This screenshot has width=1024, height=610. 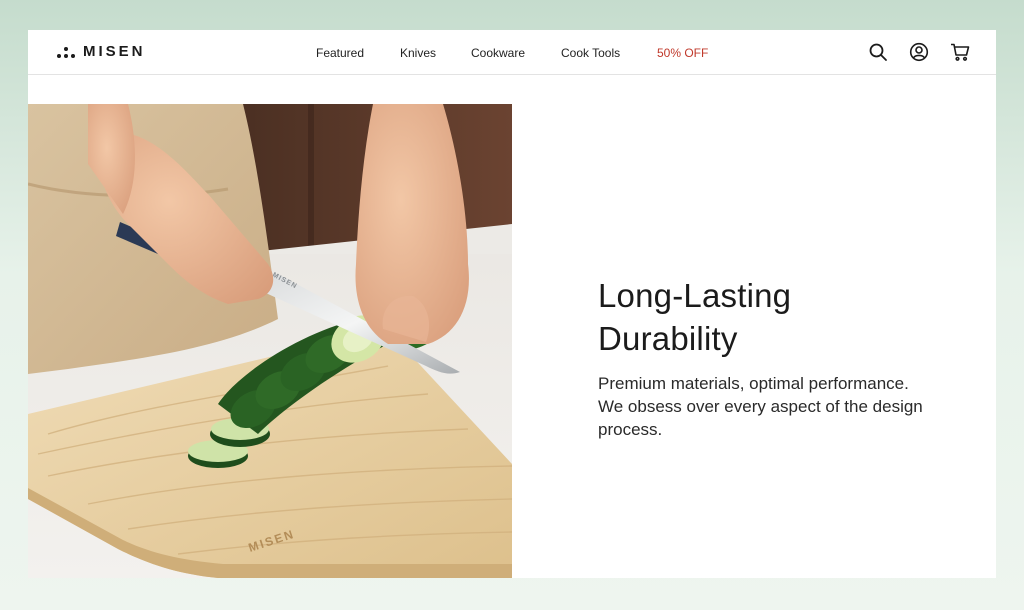 What do you see at coordinates (695, 295) in the screenshot?
I see `headline-line-1: Long-Lasting` at bounding box center [695, 295].